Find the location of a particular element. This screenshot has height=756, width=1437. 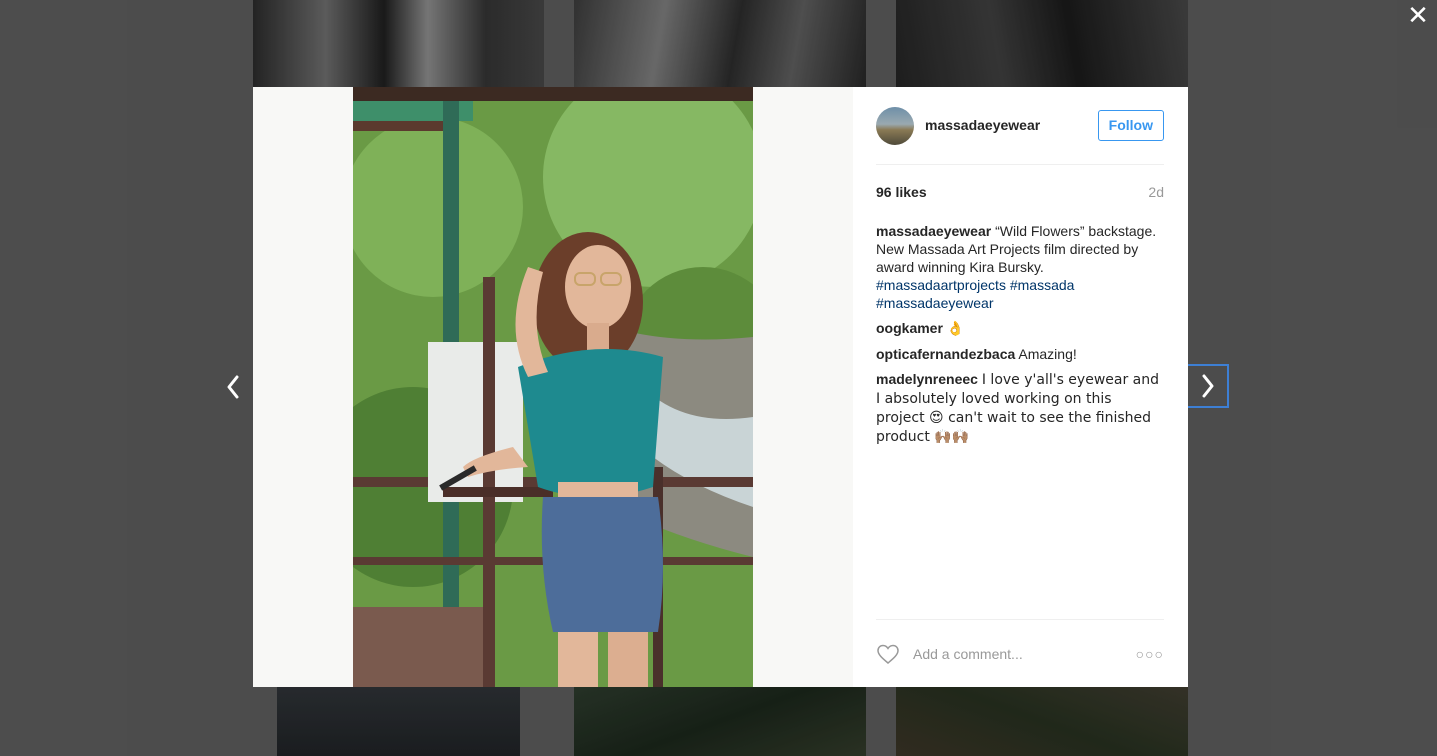

comment-input is located at coordinates (1018, 654).